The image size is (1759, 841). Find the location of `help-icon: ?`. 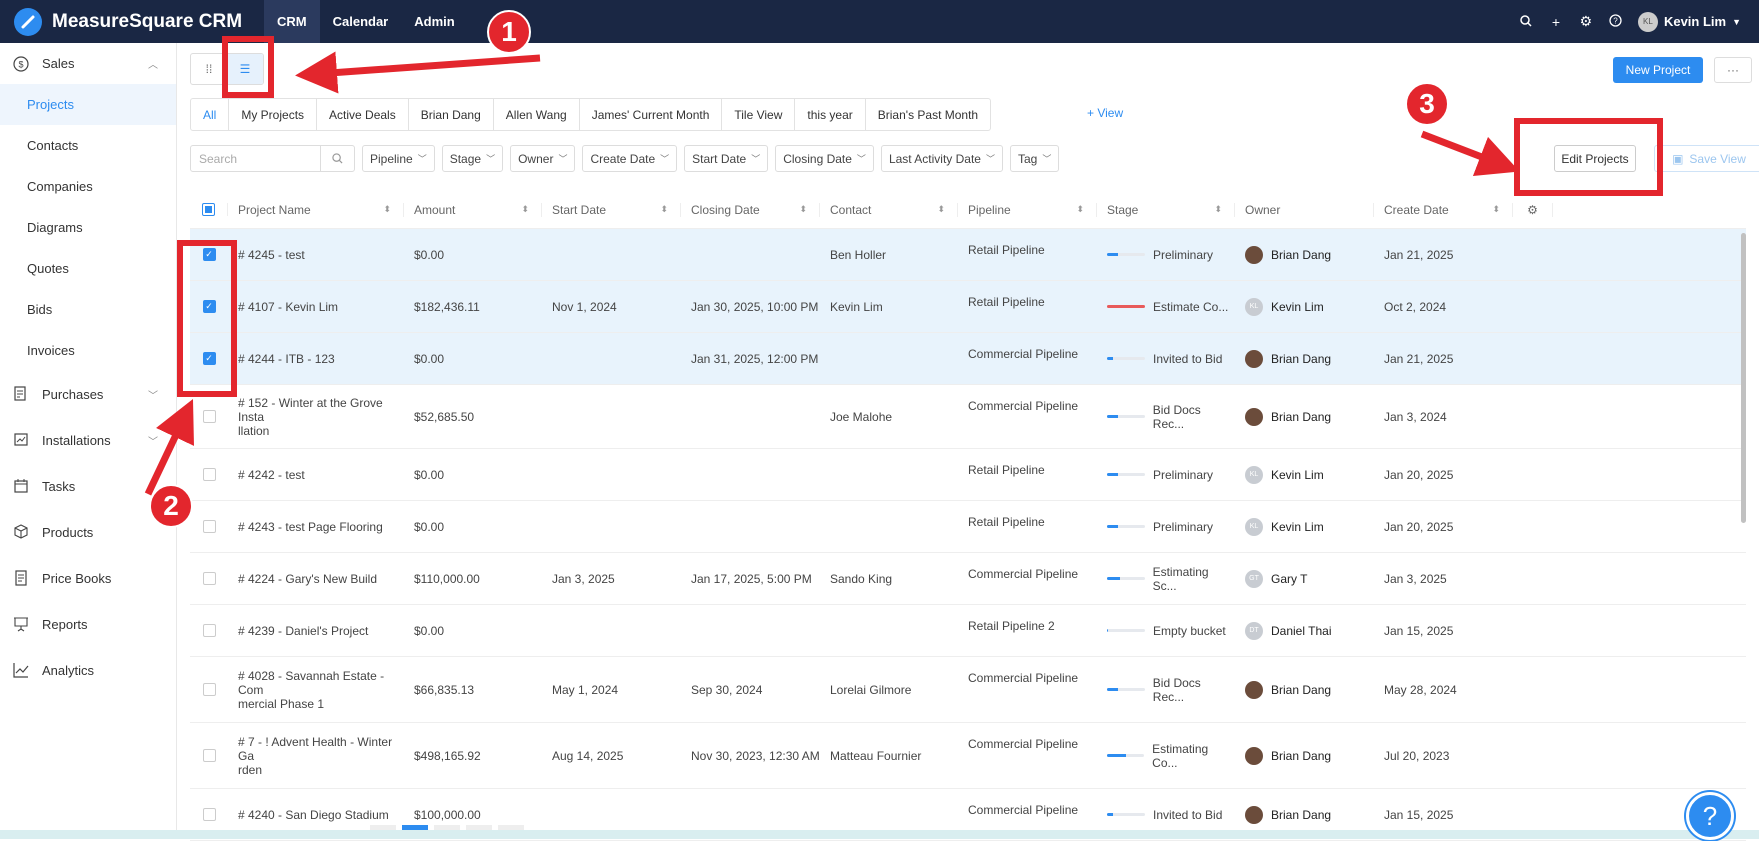

help-icon: ? is located at coordinates (1616, 21).